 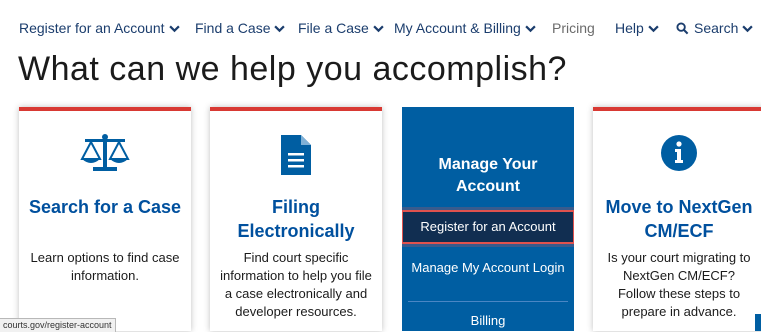 What do you see at coordinates (488, 175) in the screenshot?
I see `card-manage-title: Manage Your Account` at bounding box center [488, 175].